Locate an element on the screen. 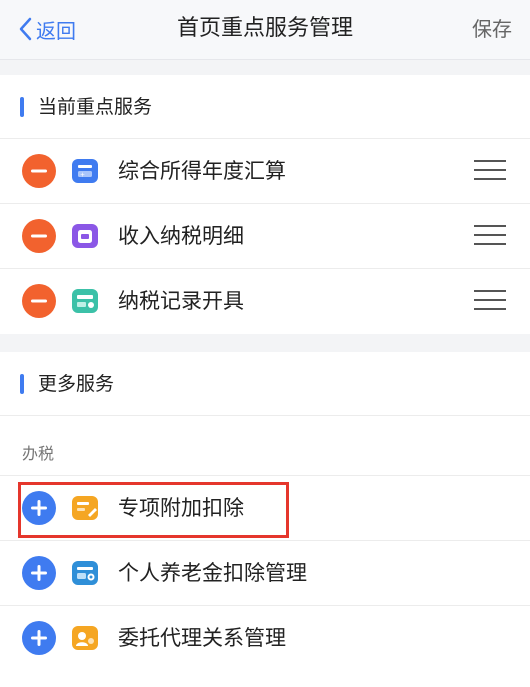 This screenshot has width=530, height=687. pension-deduction-icon is located at coordinates (85, 573).